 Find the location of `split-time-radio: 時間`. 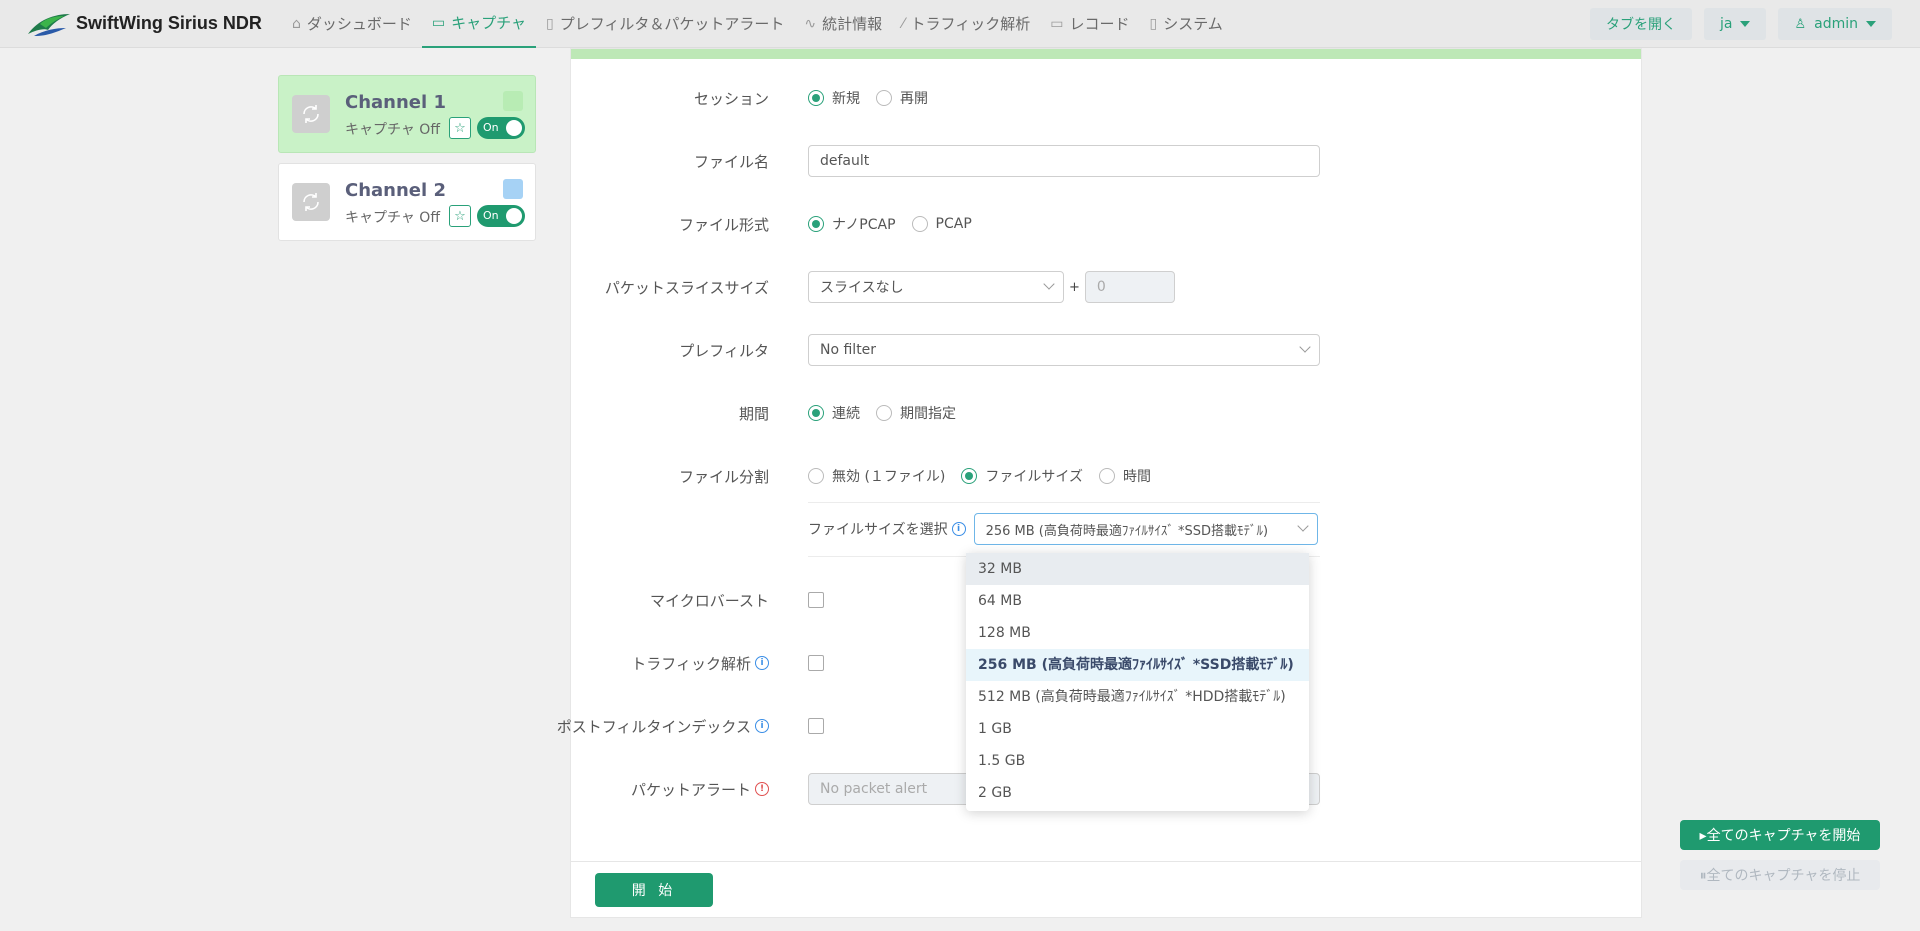

split-time-radio: 時間 is located at coordinates (1124, 476).